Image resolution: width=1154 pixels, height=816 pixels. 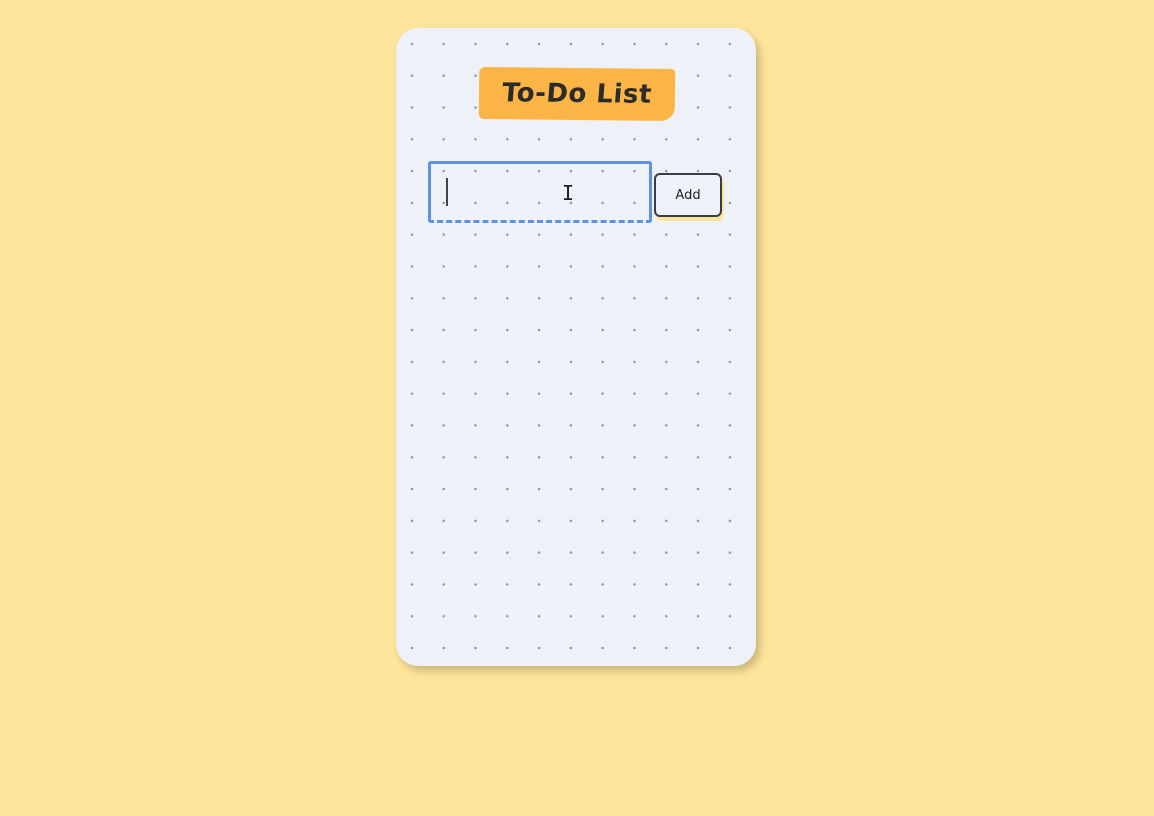 What do you see at coordinates (688, 195) in the screenshot?
I see `add-button: Add` at bounding box center [688, 195].